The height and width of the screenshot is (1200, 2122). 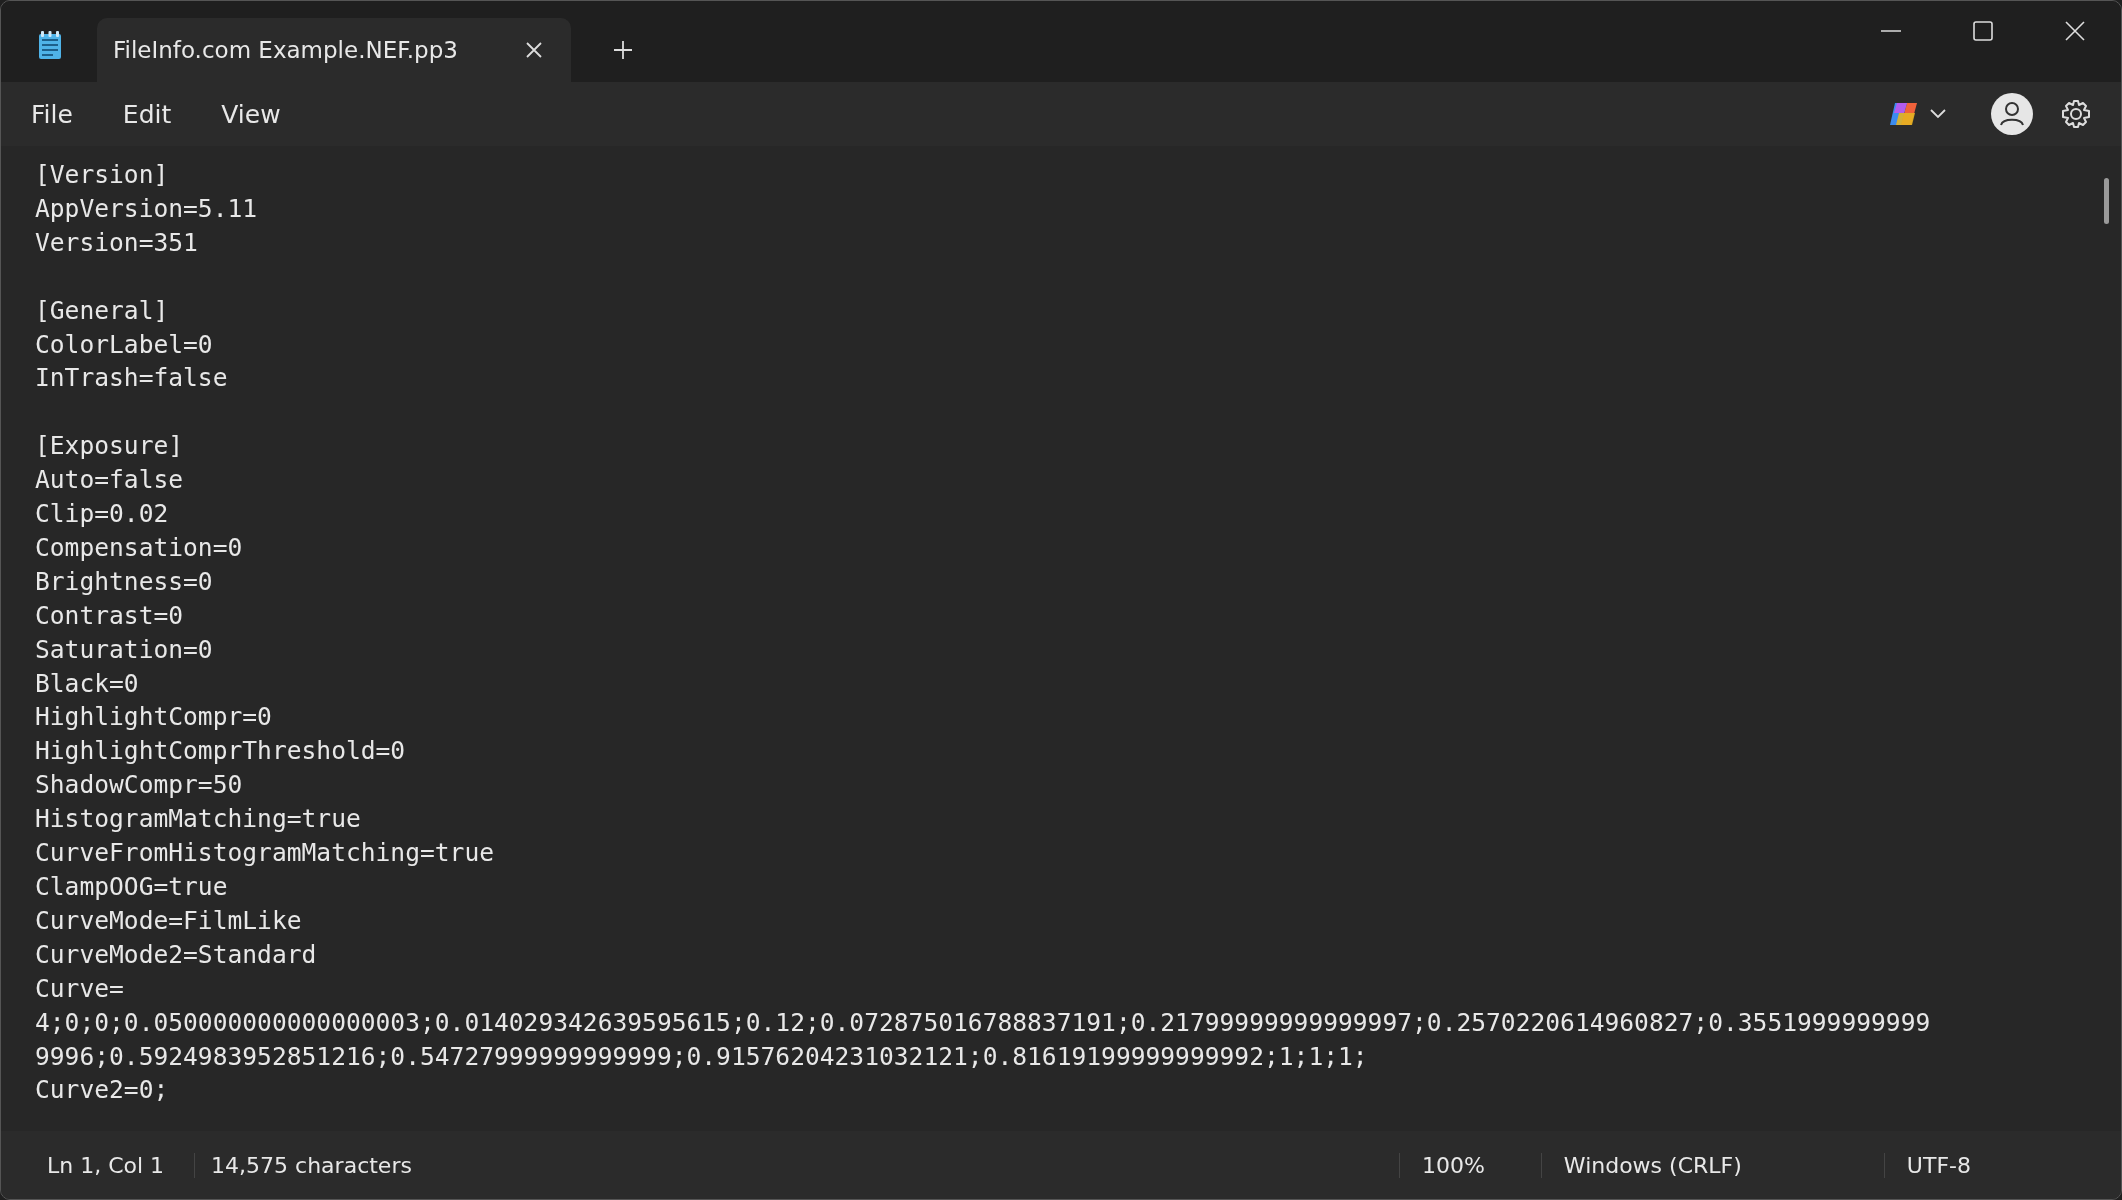 I want to click on text-line: Version=351, so click(x=116, y=242).